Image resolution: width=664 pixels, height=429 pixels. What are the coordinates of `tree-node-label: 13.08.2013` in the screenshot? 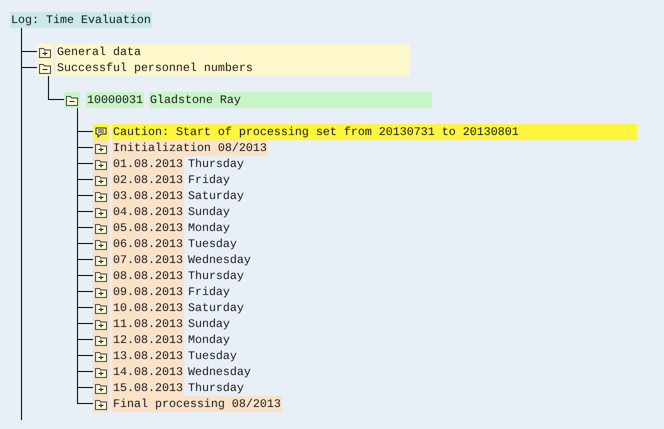 It's located at (148, 356).